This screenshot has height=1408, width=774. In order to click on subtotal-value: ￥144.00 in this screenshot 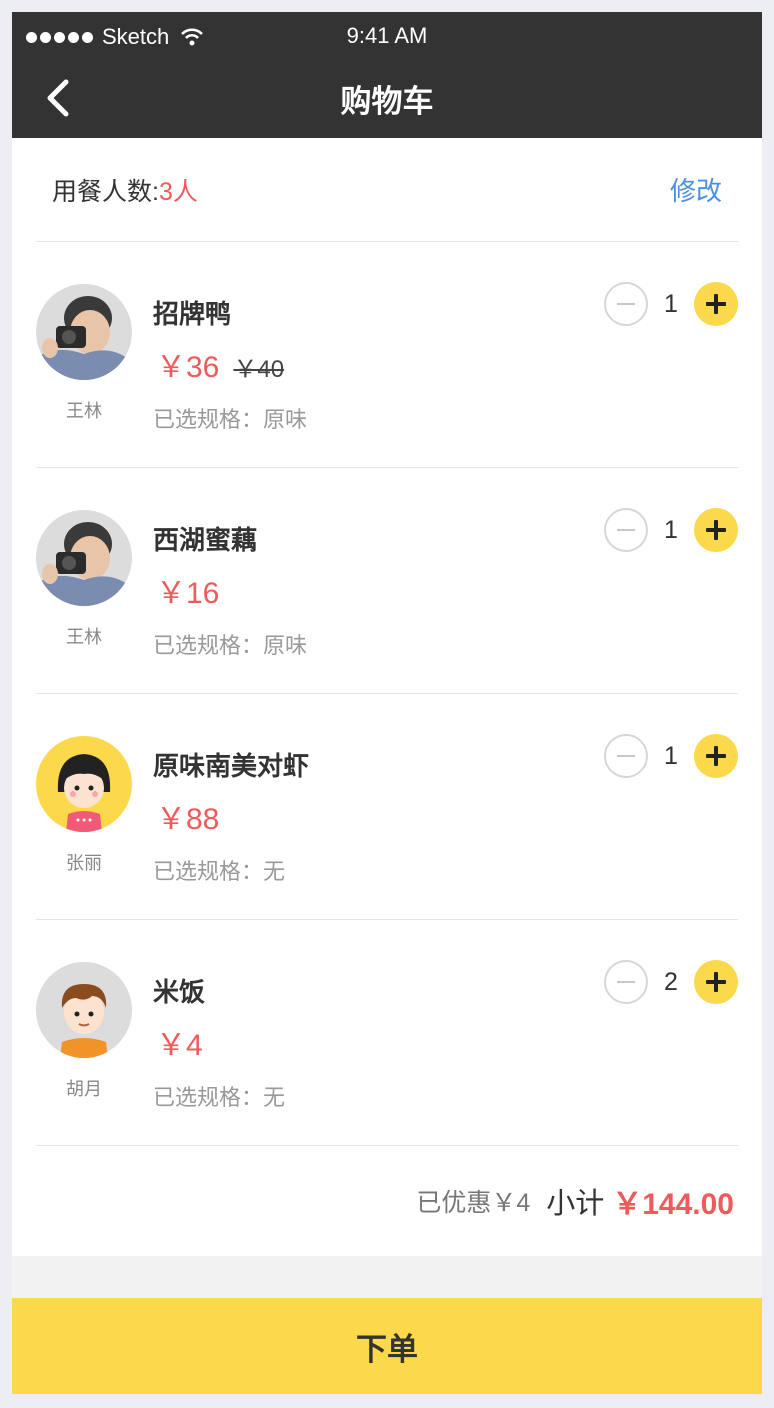, I will do `click(673, 1204)`.